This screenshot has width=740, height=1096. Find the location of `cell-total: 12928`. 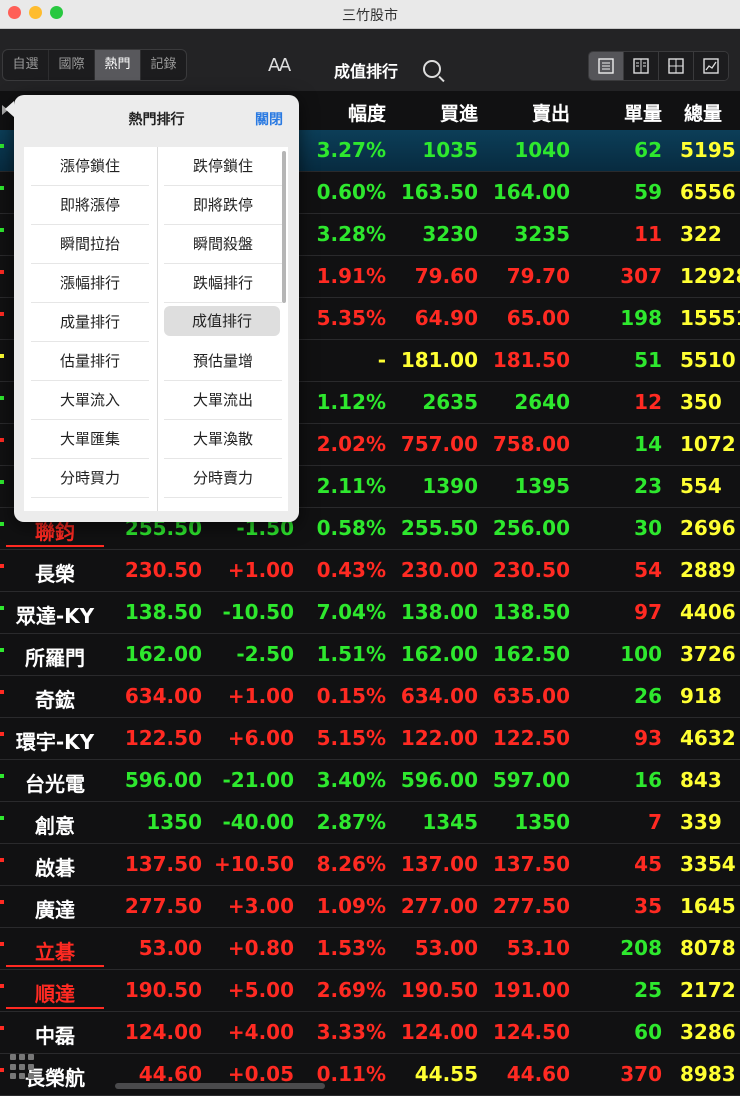

cell-total: 12928 is located at coordinates (710, 276).